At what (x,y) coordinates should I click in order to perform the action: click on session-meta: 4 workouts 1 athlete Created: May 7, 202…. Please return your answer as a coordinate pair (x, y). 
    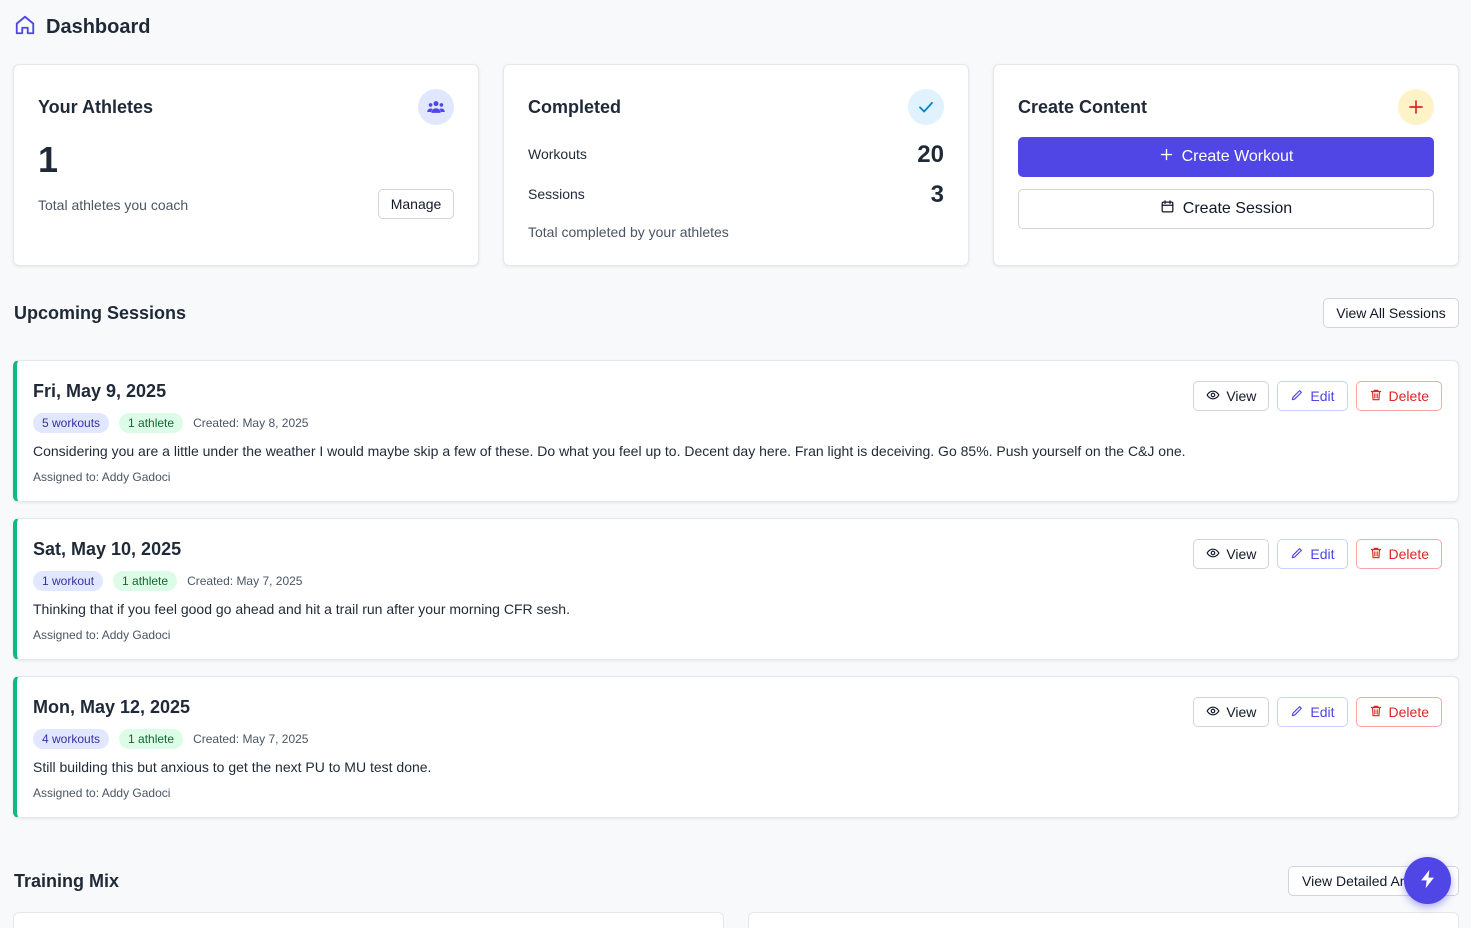
    Looking at the image, I should click on (170, 739).